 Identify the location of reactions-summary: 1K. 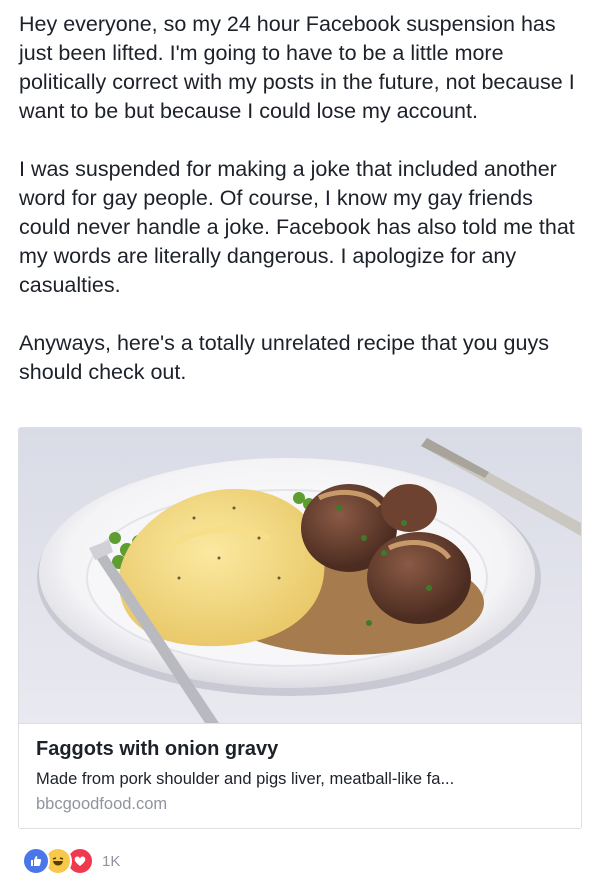
(71, 861).